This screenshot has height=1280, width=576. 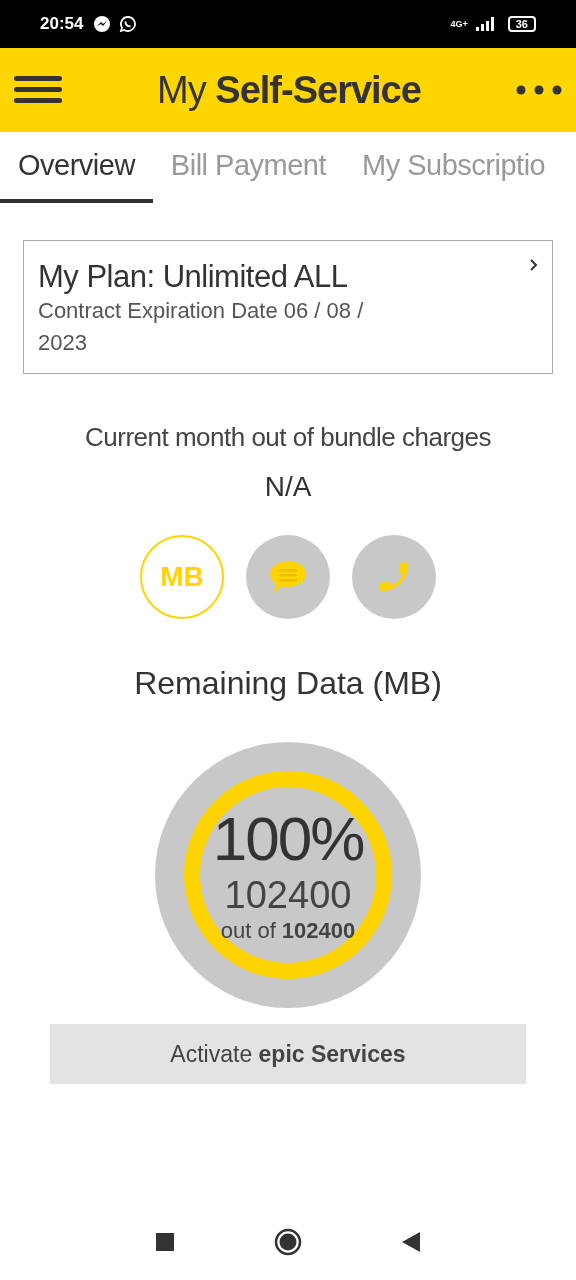 What do you see at coordinates (288, 683) in the screenshot?
I see `remaining-title: Remaining Data (MB)` at bounding box center [288, 683].